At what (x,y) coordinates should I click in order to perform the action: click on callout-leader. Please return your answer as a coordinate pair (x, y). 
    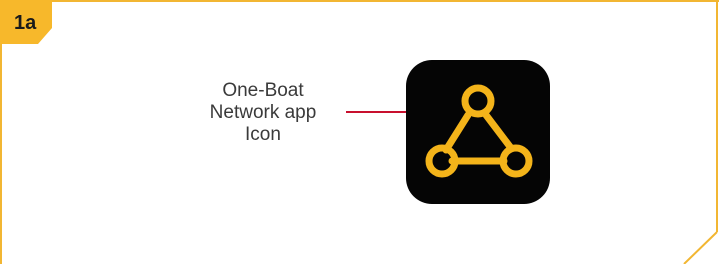
    Looking at the image, I should click on (390, 112).